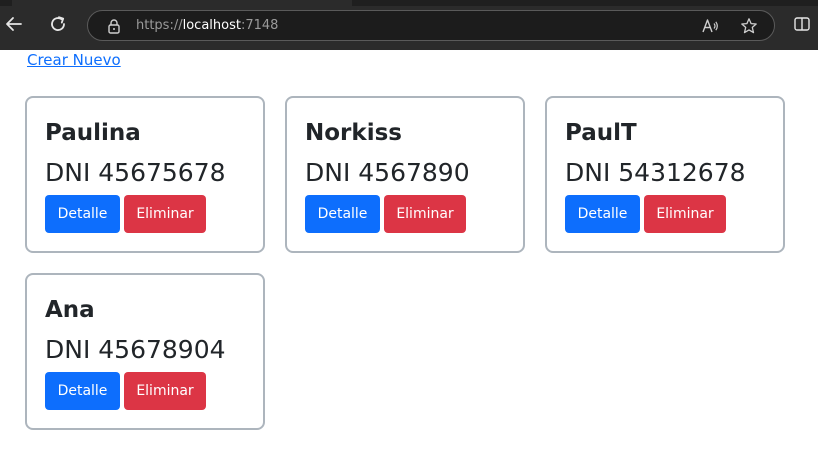  I want to click on create-new-link: Crear Nuevo, so click(74, 60).